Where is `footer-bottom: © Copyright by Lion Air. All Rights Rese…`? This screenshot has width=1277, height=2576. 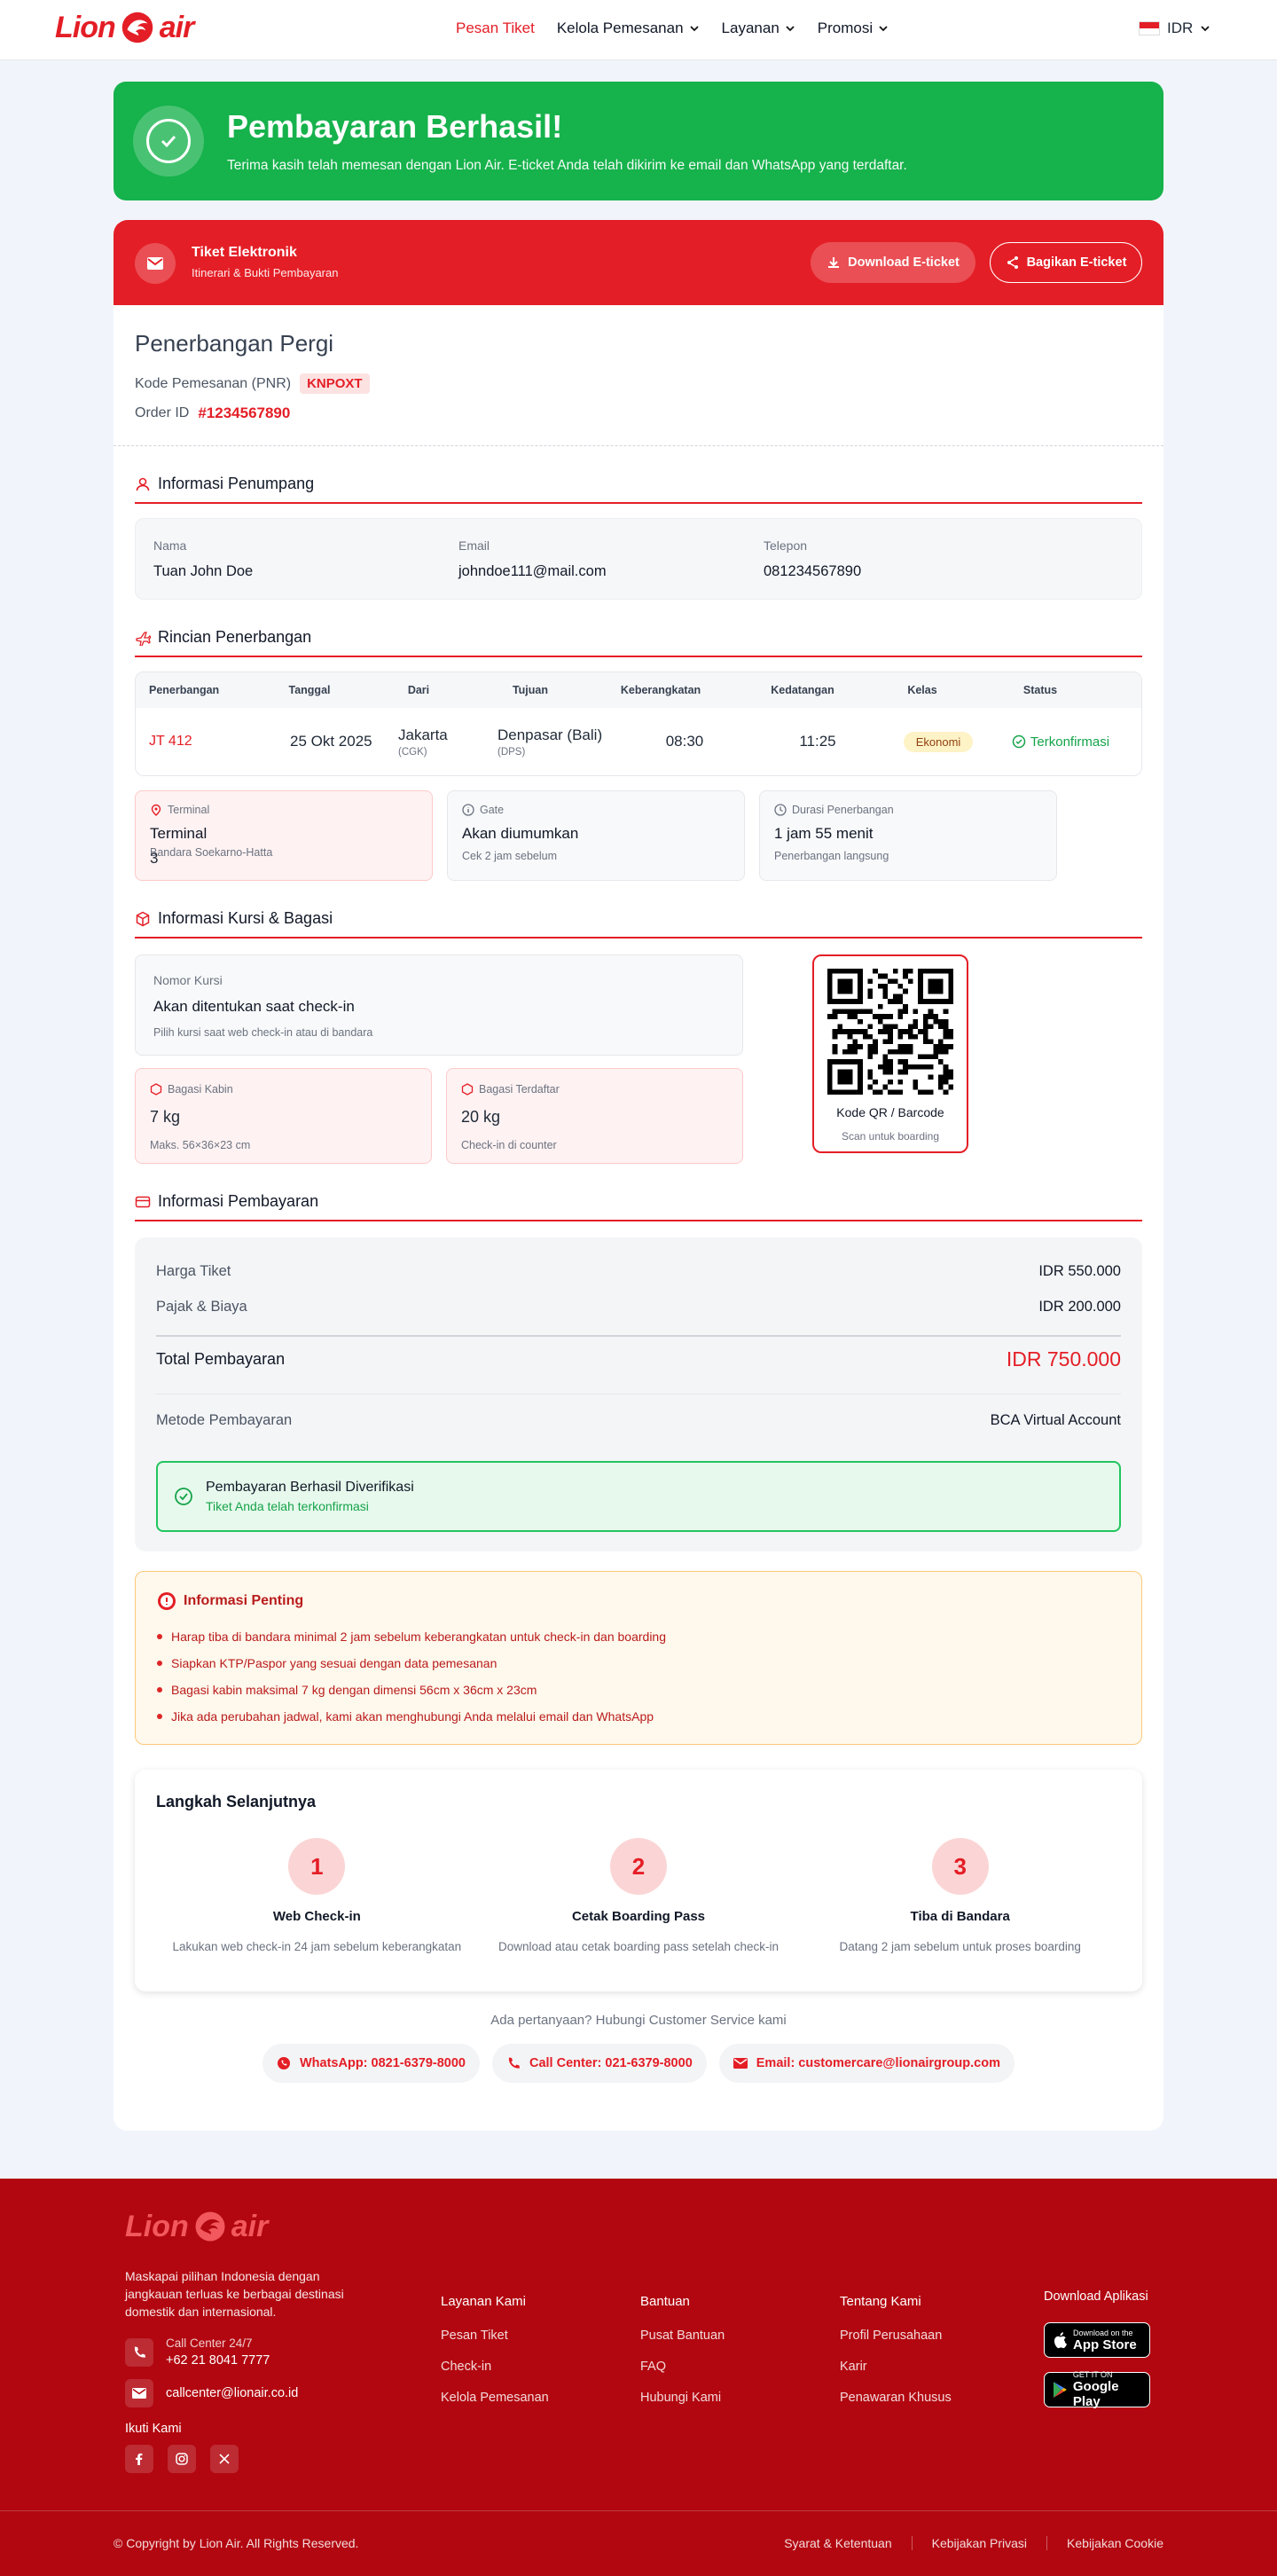
footer-bottom: © Copyright by Lion Air. All Rights Rese… is located at coordinates (638, 2543).